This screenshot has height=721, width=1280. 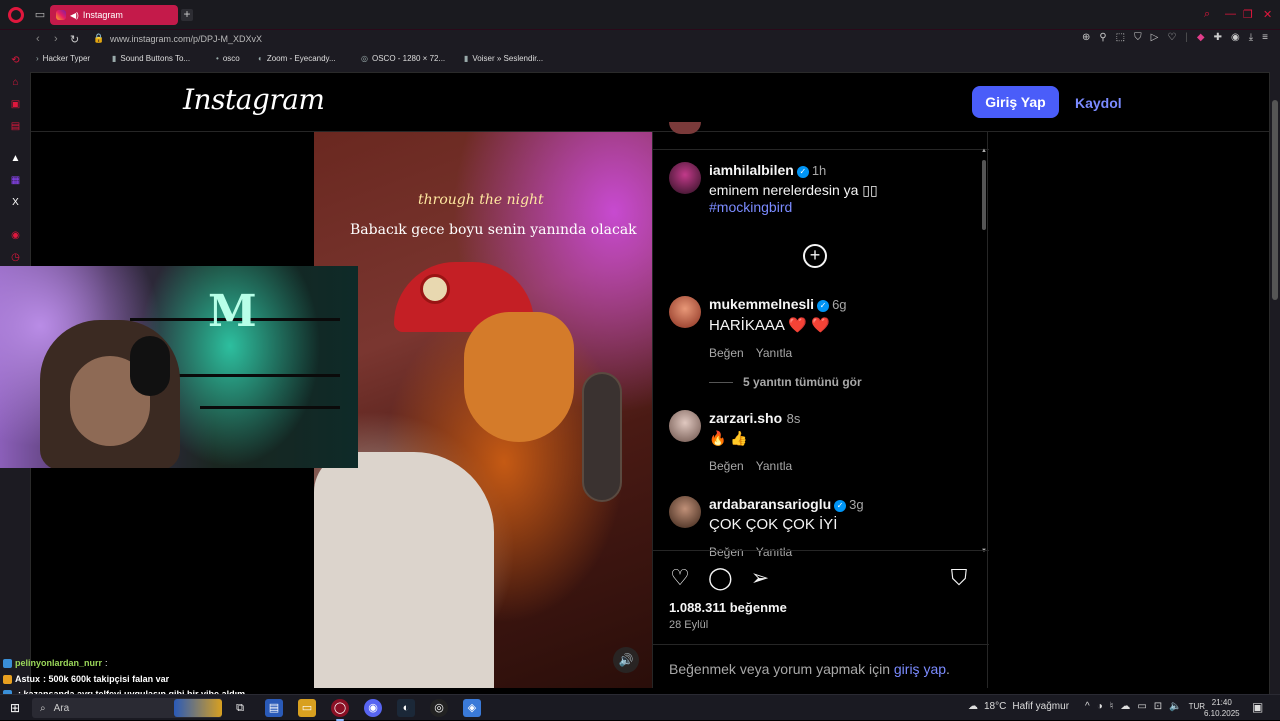 What do you see at coordinates (1087, 706) in the screenshot?
I see `chevron-up-icon: ^` at bounding box center [1087, 706].